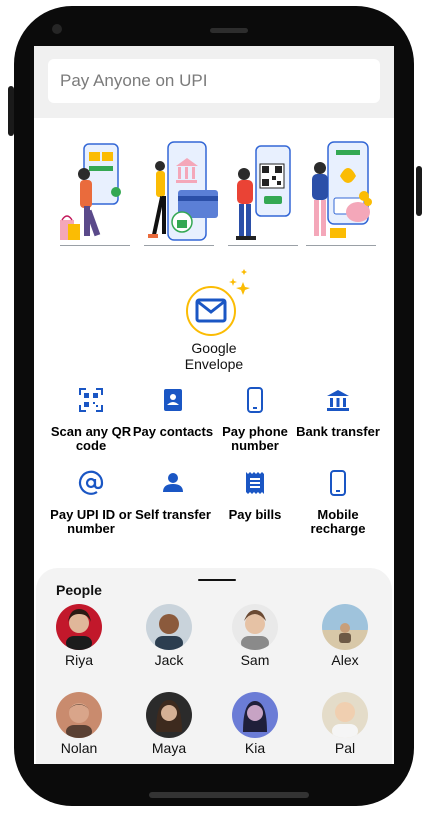 Image resolution: width=430 pixels, height=817 pixels. I want to click on people-title: People, so click(79, 590).